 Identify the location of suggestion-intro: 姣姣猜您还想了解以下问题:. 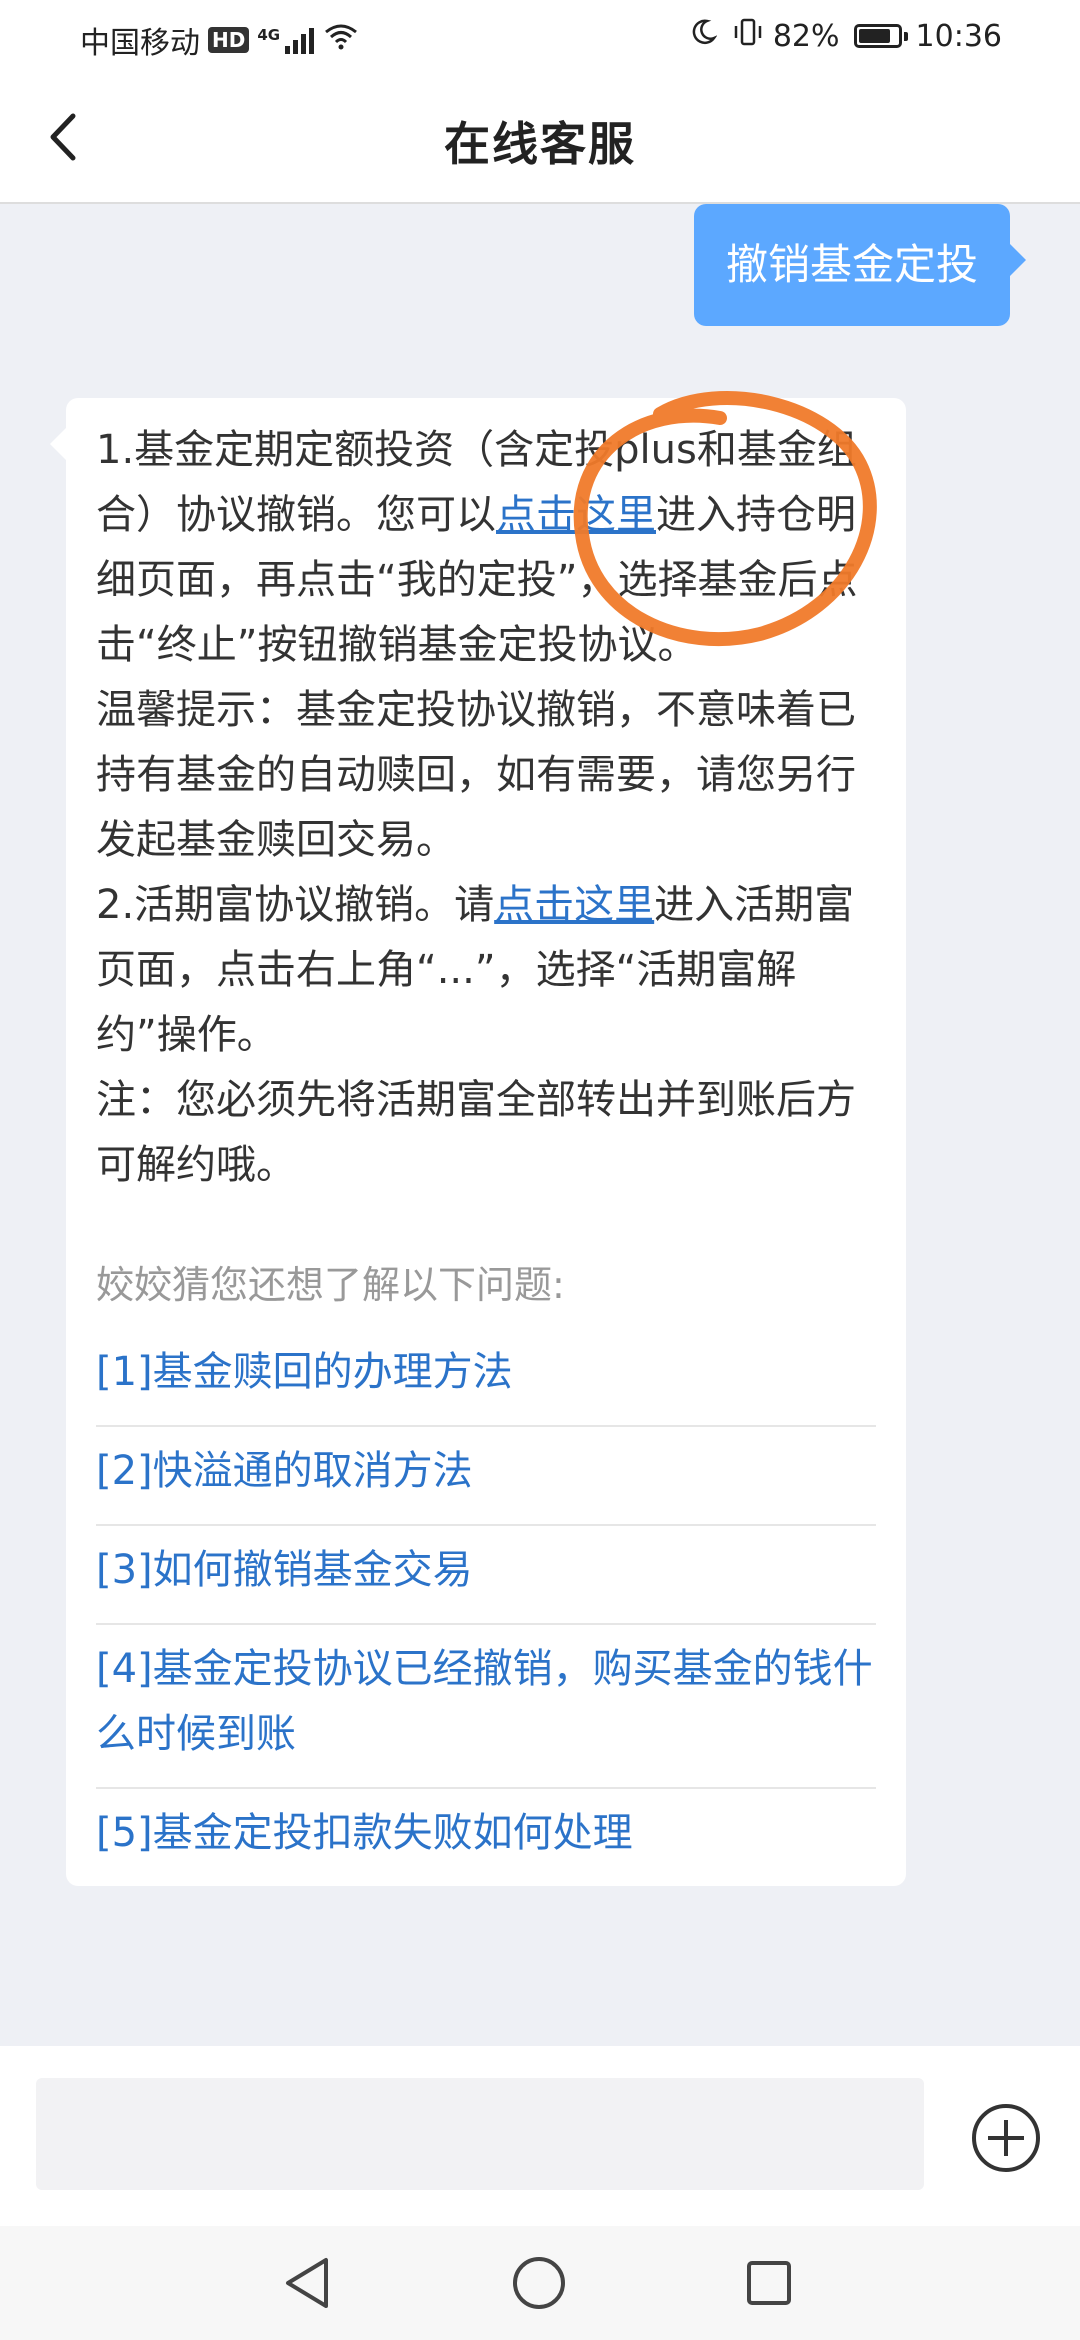
(330, 1285).